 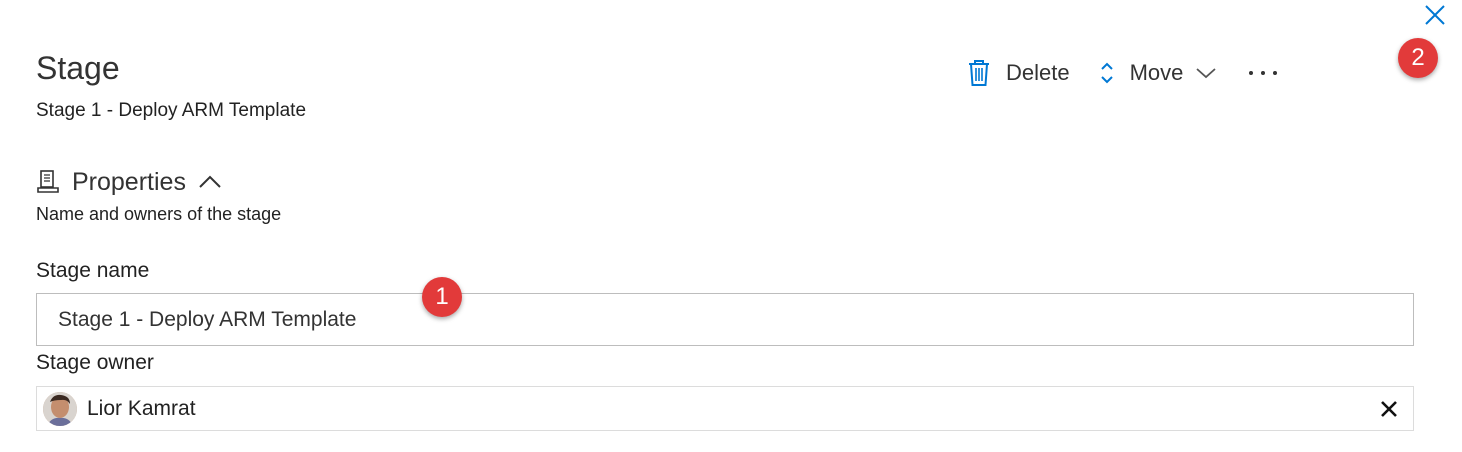 I want to click on remove-owner-icon, so click(x=1389, y=409).